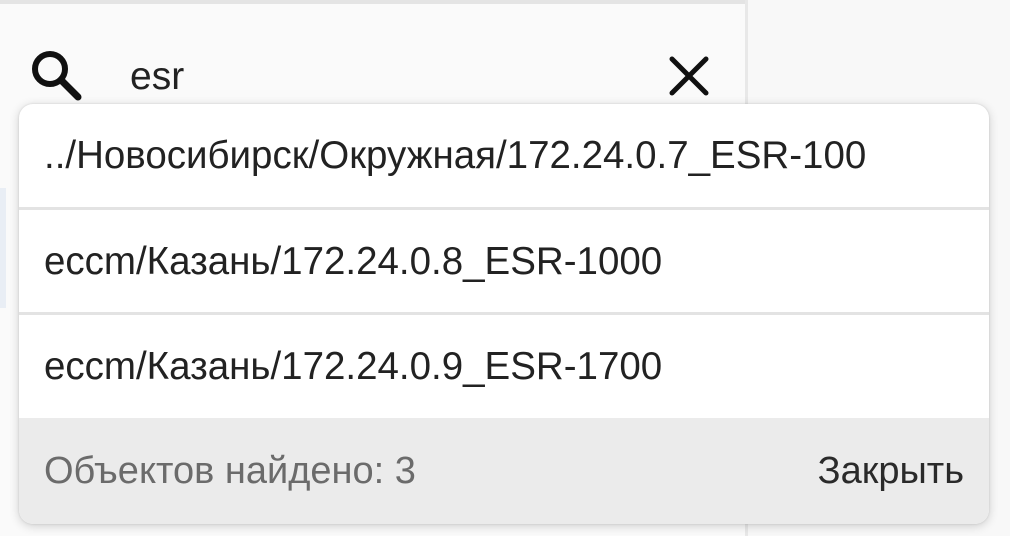  What do you see at coordinates (380, 77) in the screenshot?
I see `search-input` at bounding box center [380, 77].